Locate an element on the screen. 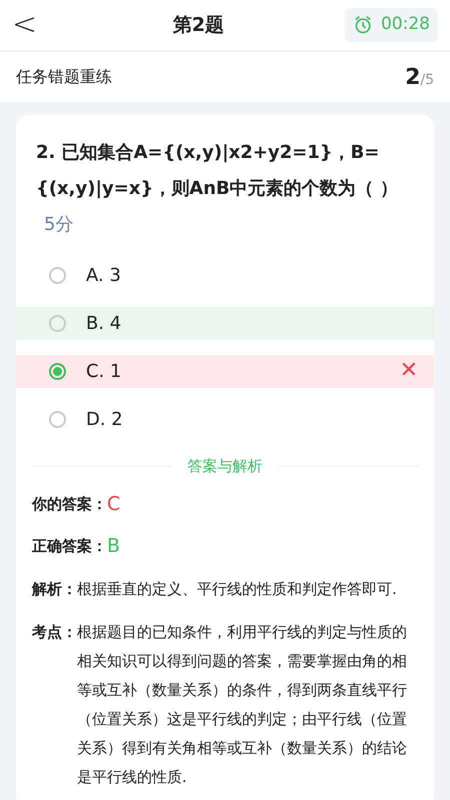 The image size is (450, 800). note-text: 根据垂直的定义、平行线的性质和判定作答即可. is located at coordinates (237, 589).